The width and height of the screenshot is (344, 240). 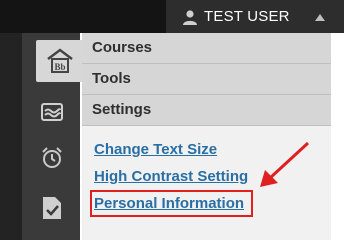 I want to click on menu-item-tools: Tools, so click(x=206, y=79).